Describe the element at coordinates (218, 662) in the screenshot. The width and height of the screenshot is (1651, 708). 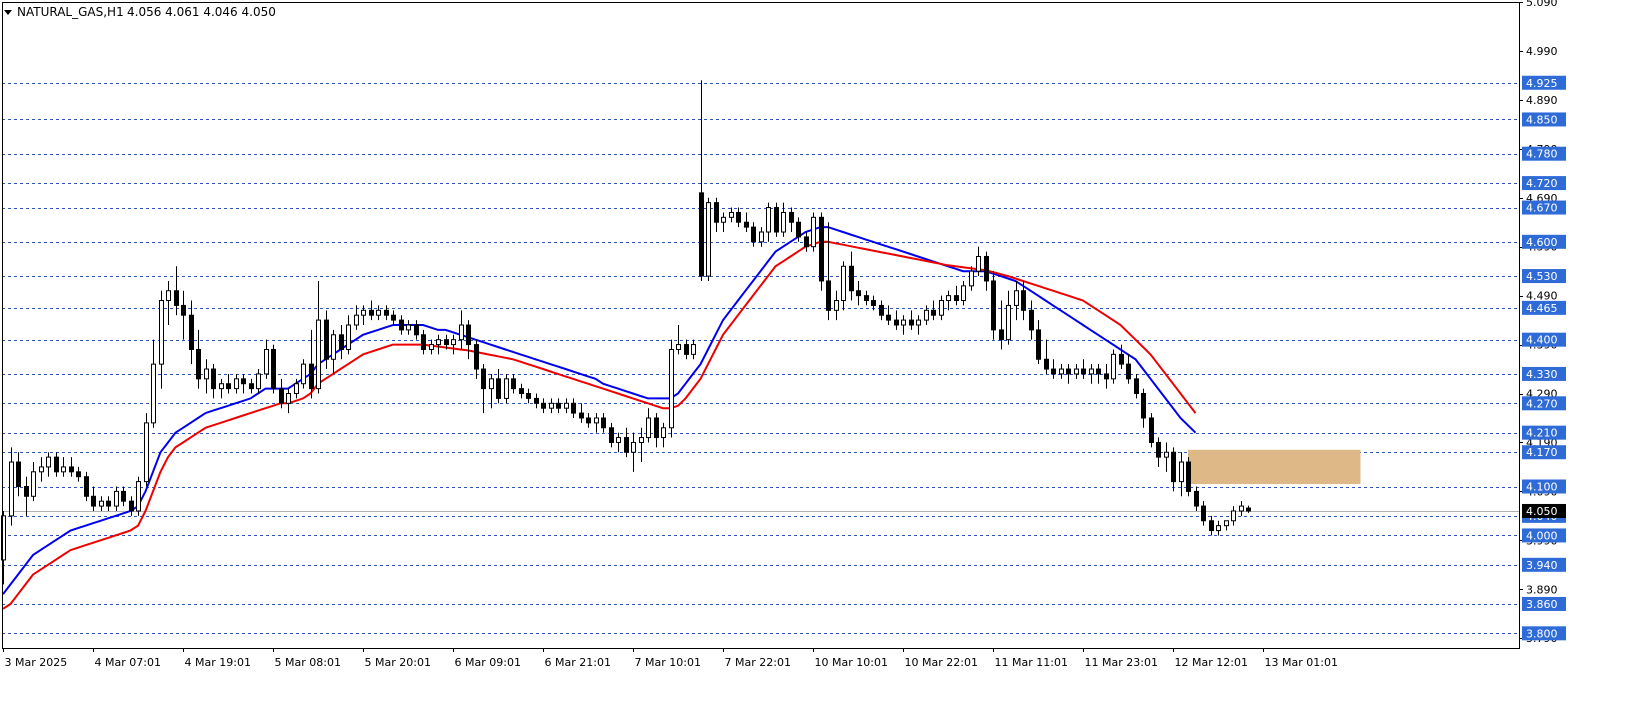
I see `x-tick-label: 4 Mar 19:01` at that location.